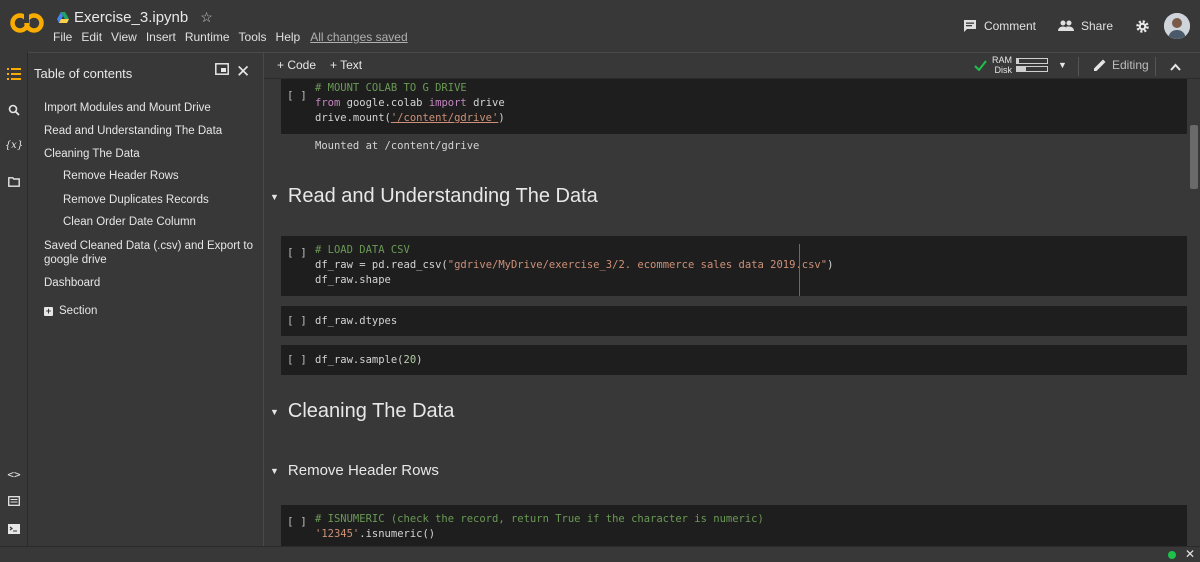  What do you see at coordinates (72, 283) in the screenshot?
I see `toc-item-dashboard: Dashboard` at bounding box center [72, 283].